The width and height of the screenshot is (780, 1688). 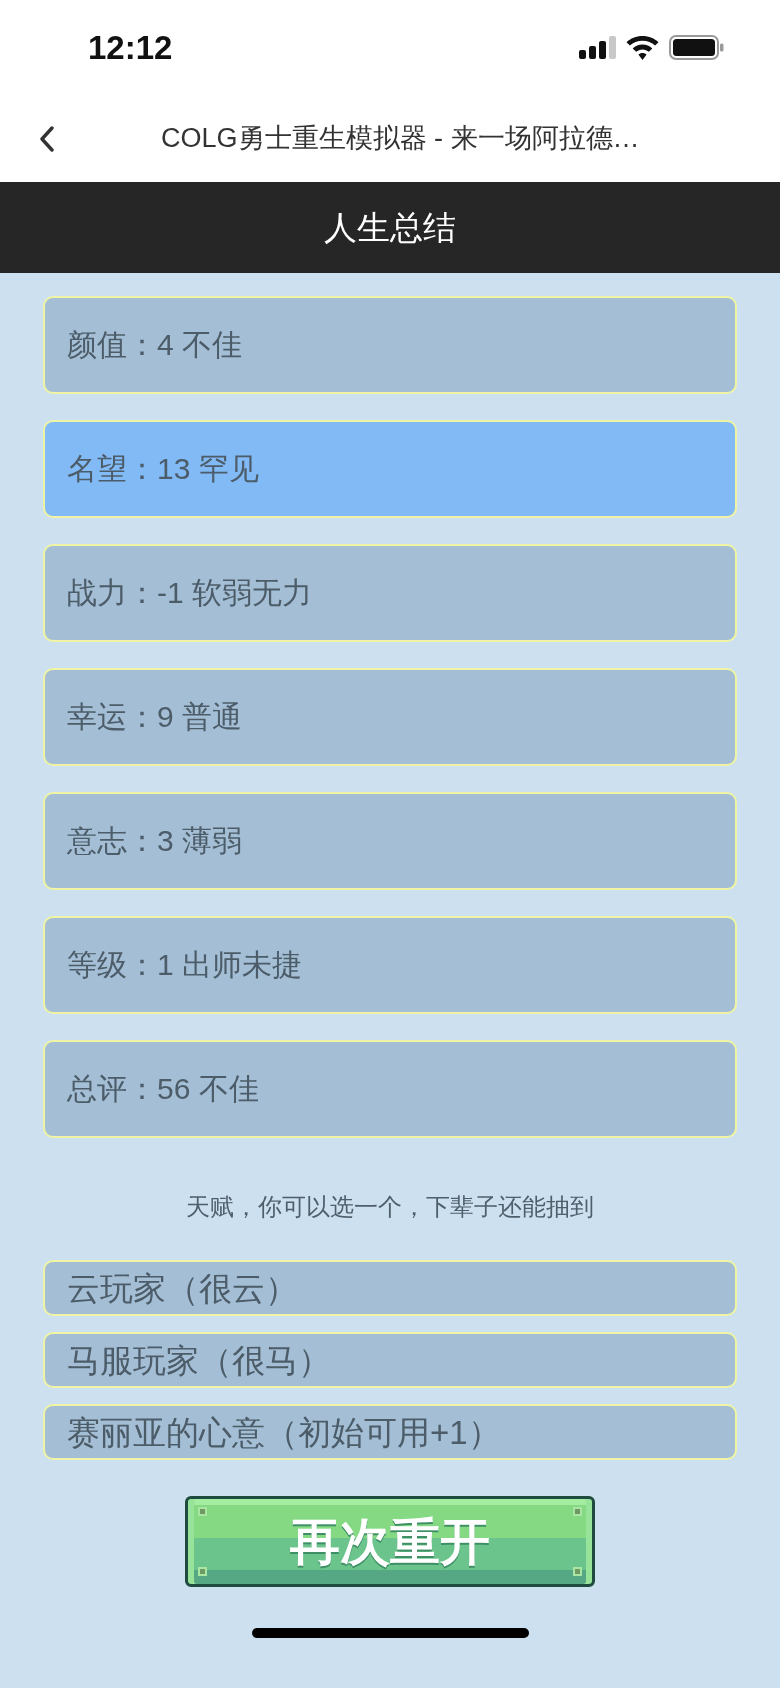 What do you see at coordinates (390, 345) in the screenshot?
I see `stat-item: 颜值：4 不佳` at bounding box center [390, 345].